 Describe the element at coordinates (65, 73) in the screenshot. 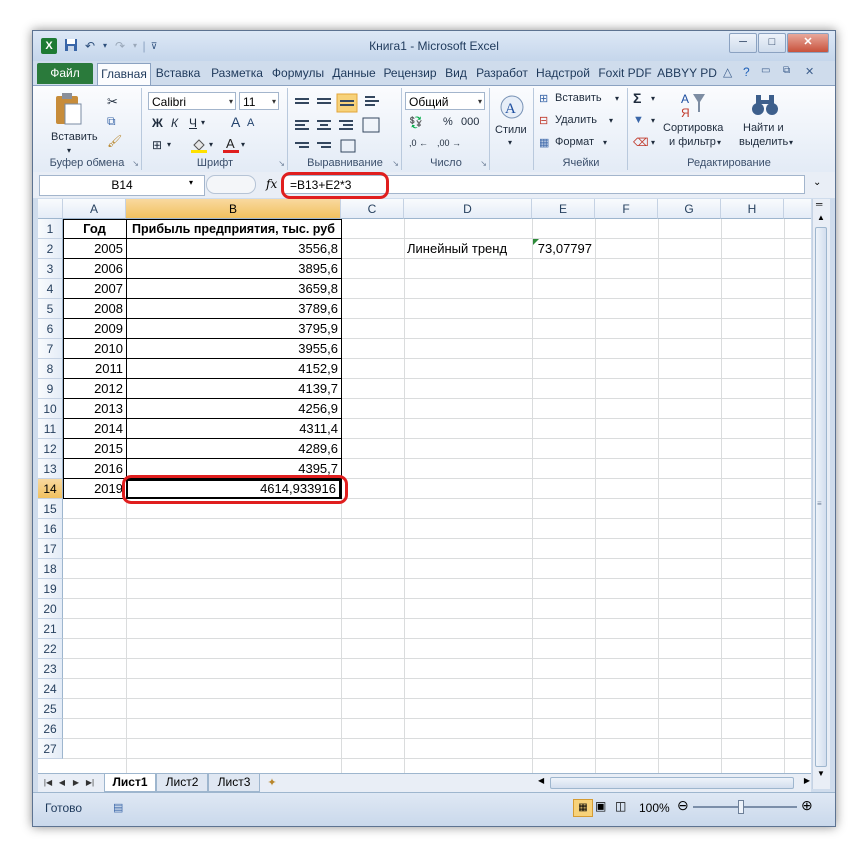

I see `tab-file: Файл` at that location.